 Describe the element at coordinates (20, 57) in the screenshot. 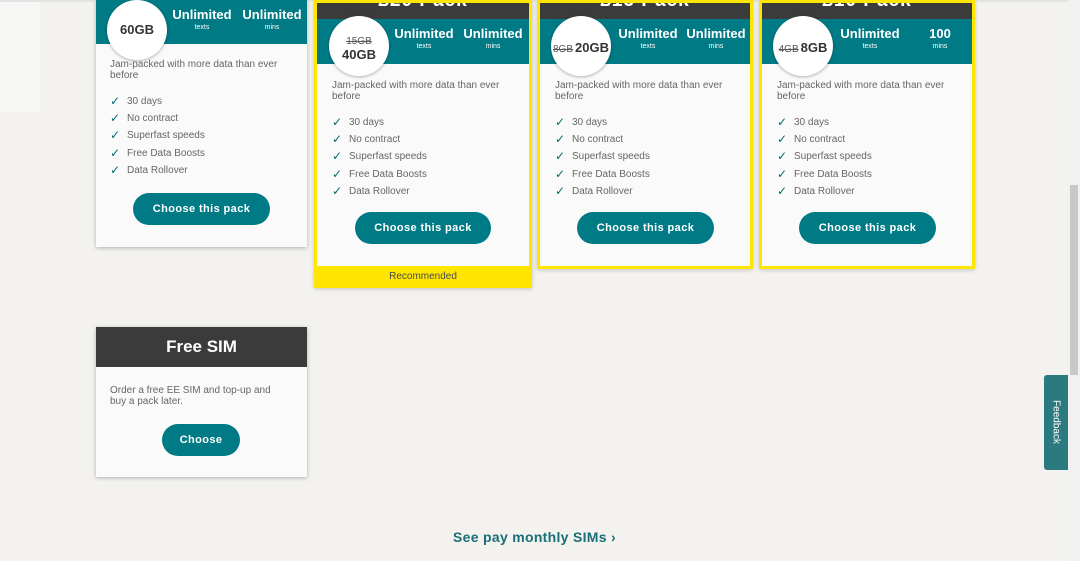

I see `left-panel` at that location.